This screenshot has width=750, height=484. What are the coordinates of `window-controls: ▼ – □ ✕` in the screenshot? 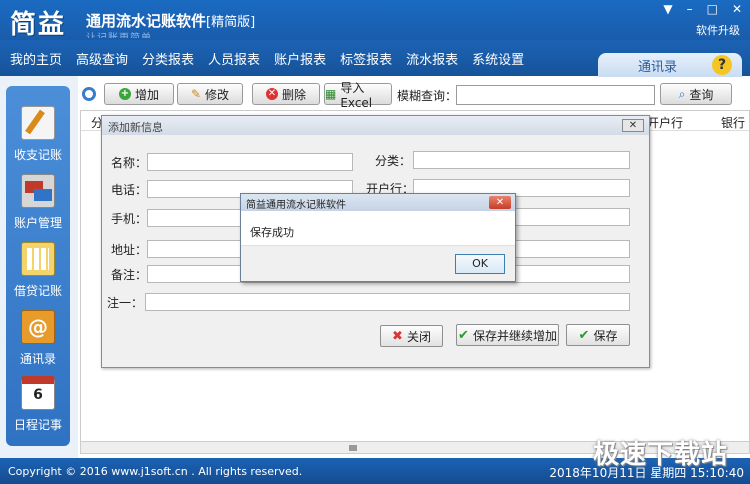 It's located at (702, 9).